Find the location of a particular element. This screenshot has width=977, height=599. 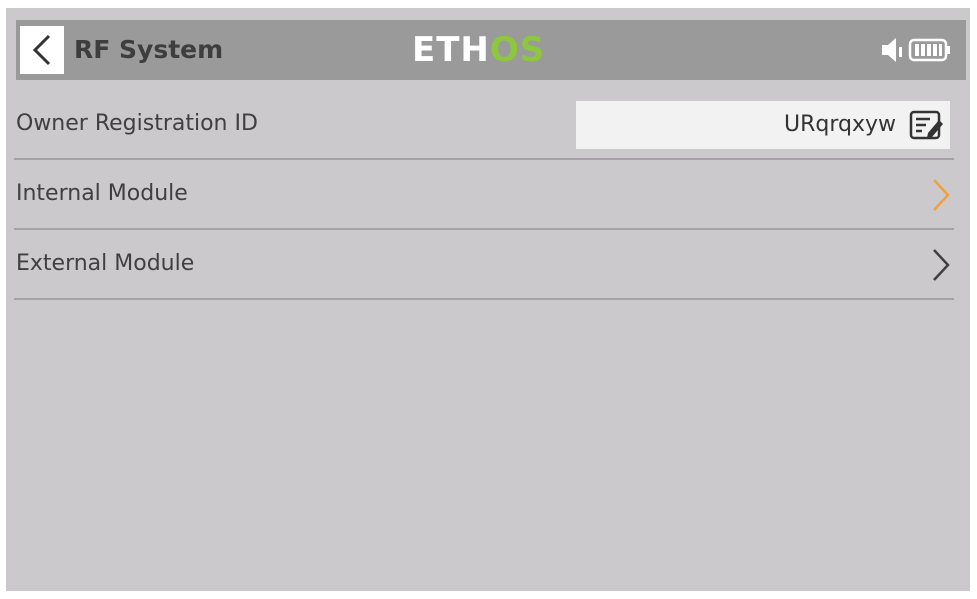

page-title: RF System is located at coordinates (149, 49).